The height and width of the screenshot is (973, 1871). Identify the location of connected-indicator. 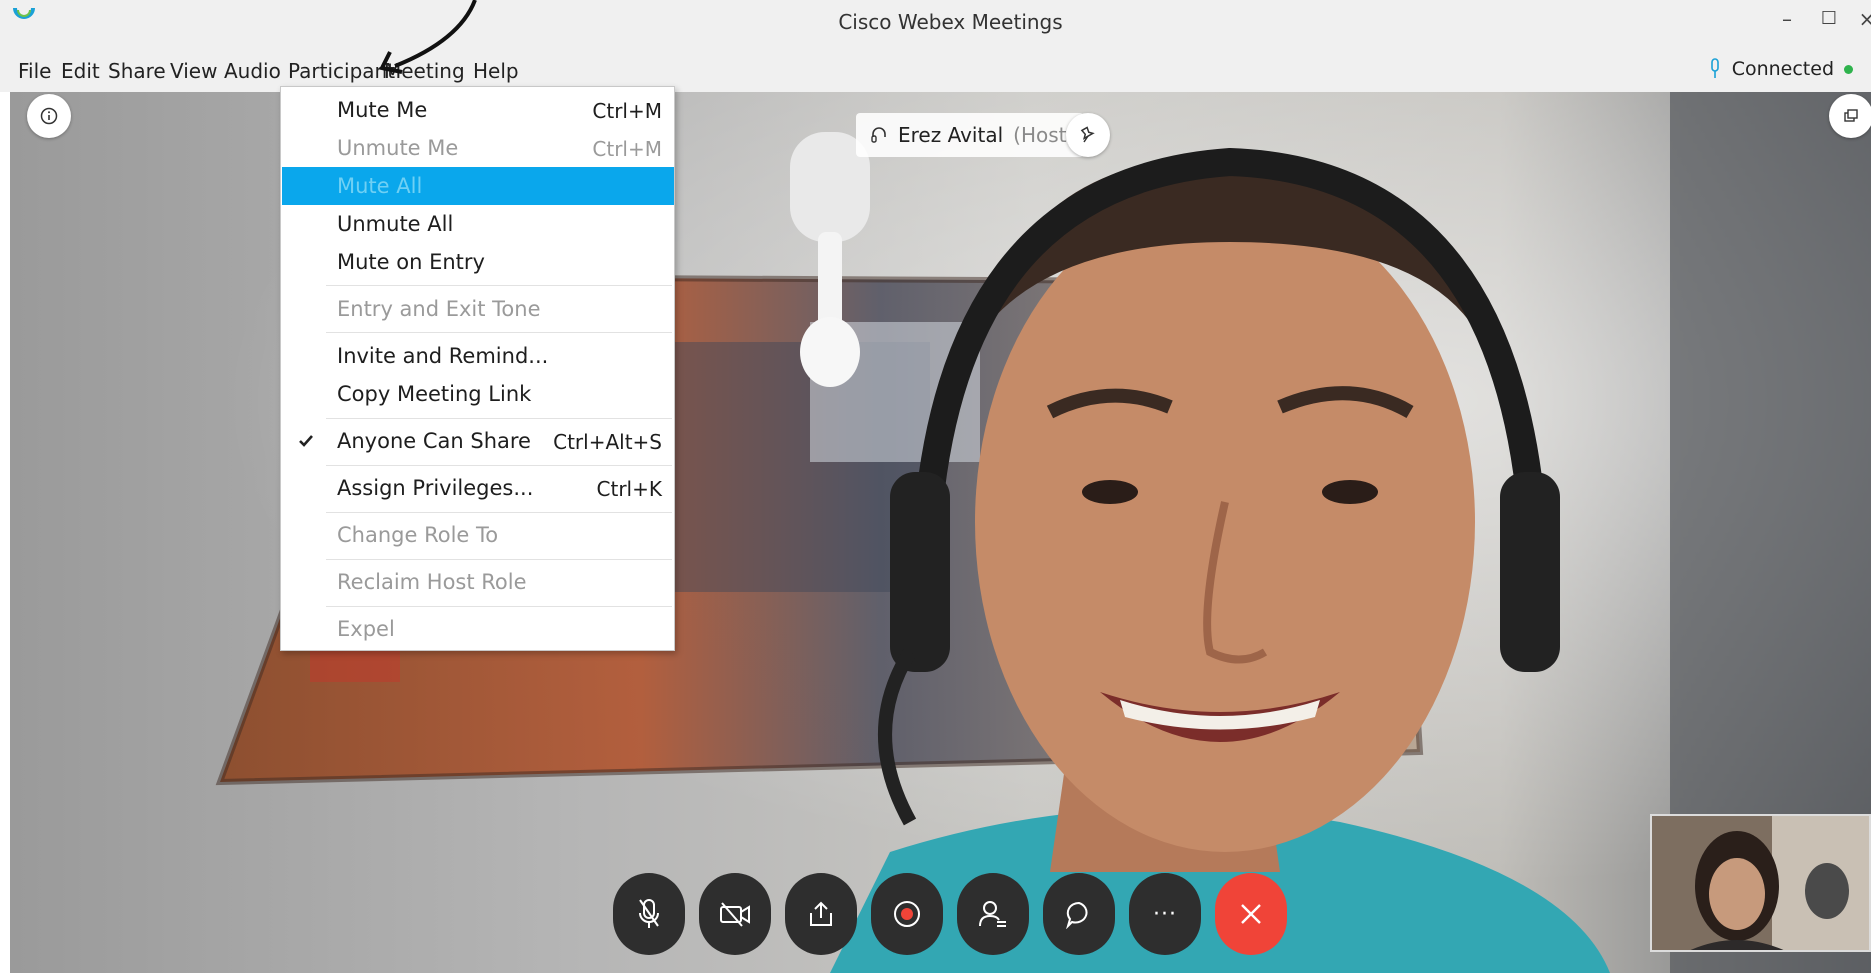
(1848, 69).